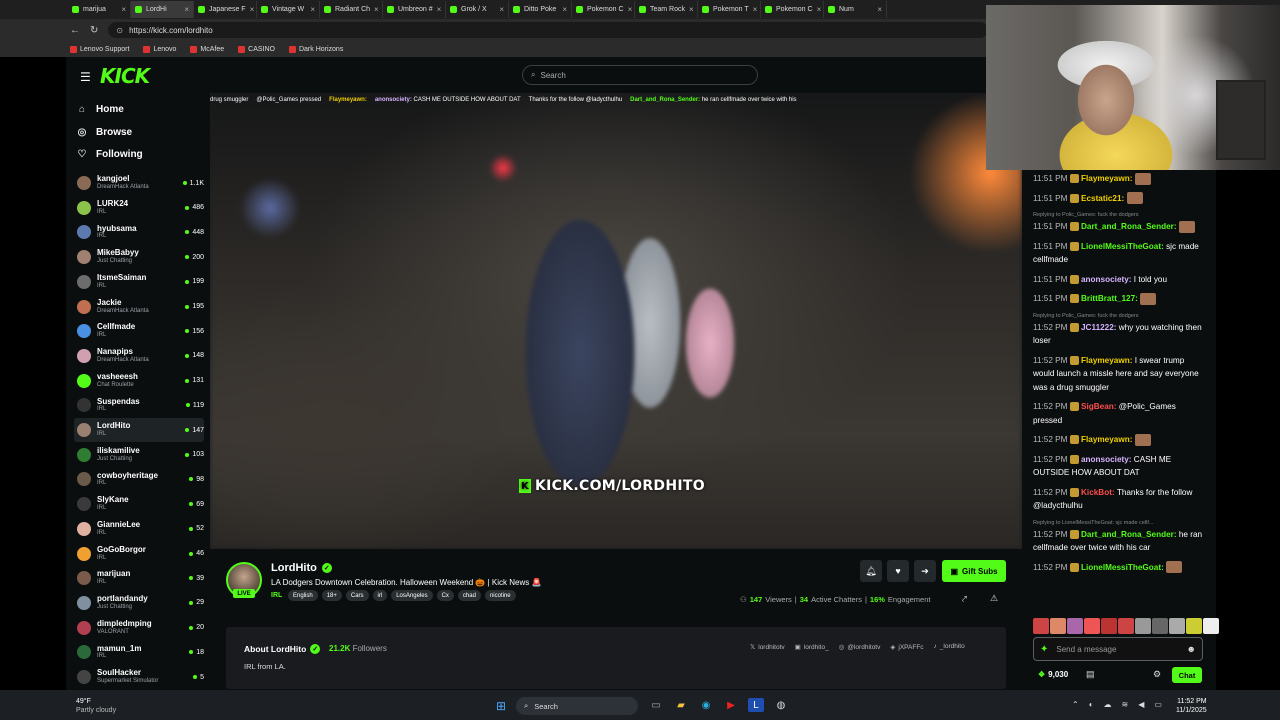  I want to click on sidebar-channel: SoulHacker Supermarket Simulator 5, so click(139, 677).